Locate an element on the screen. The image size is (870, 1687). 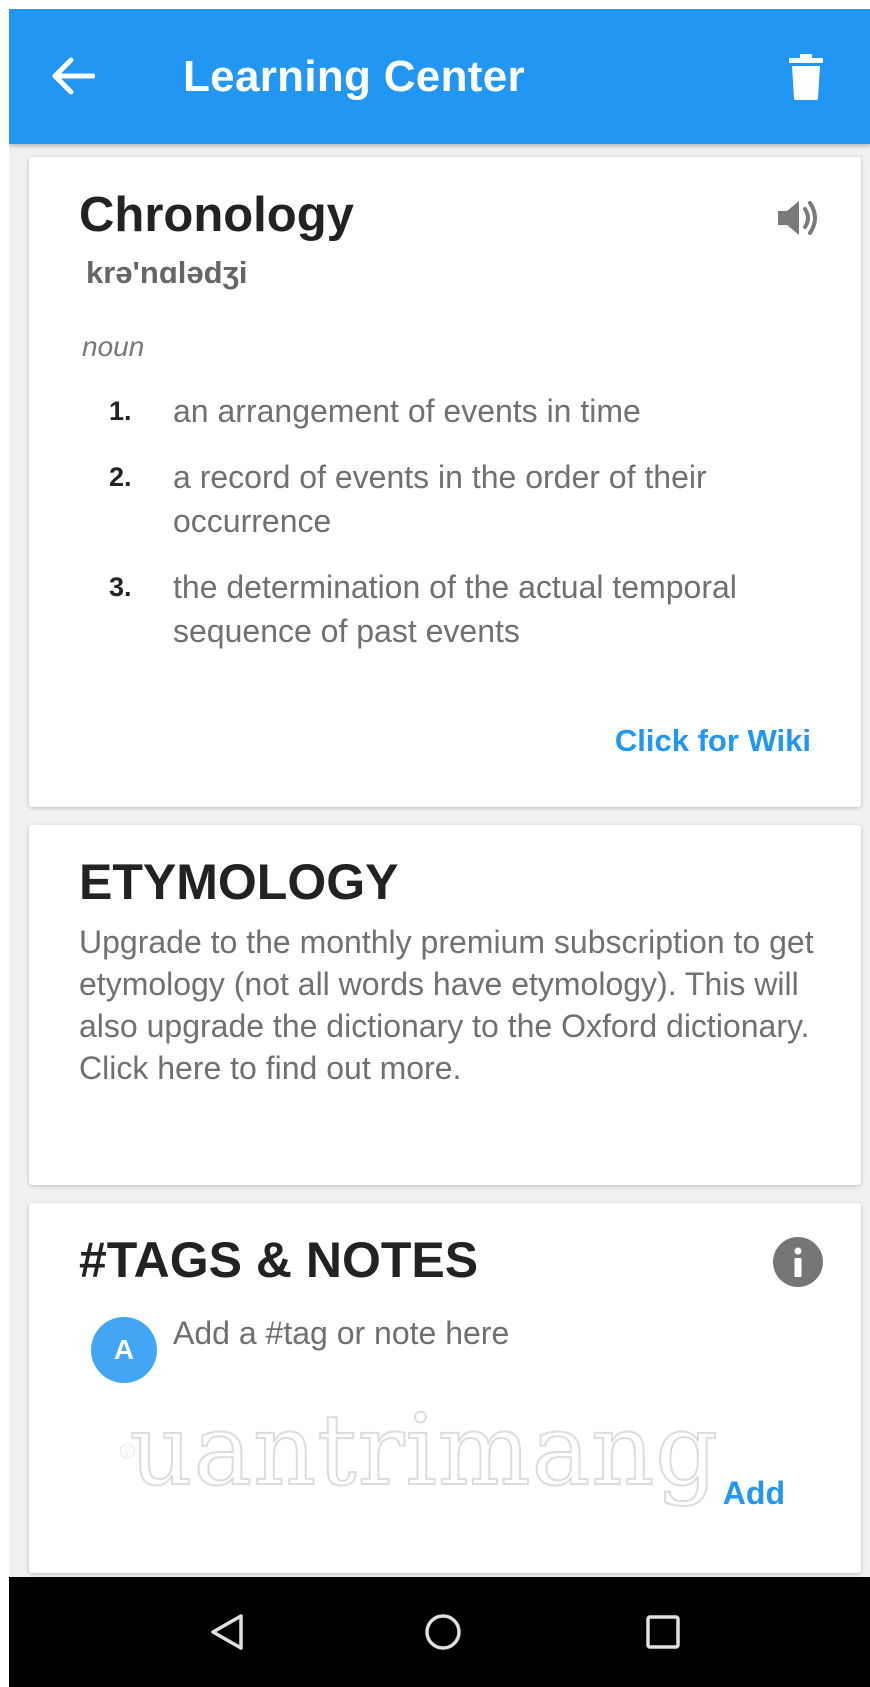
info-button is located at coordinates (798, 1262).